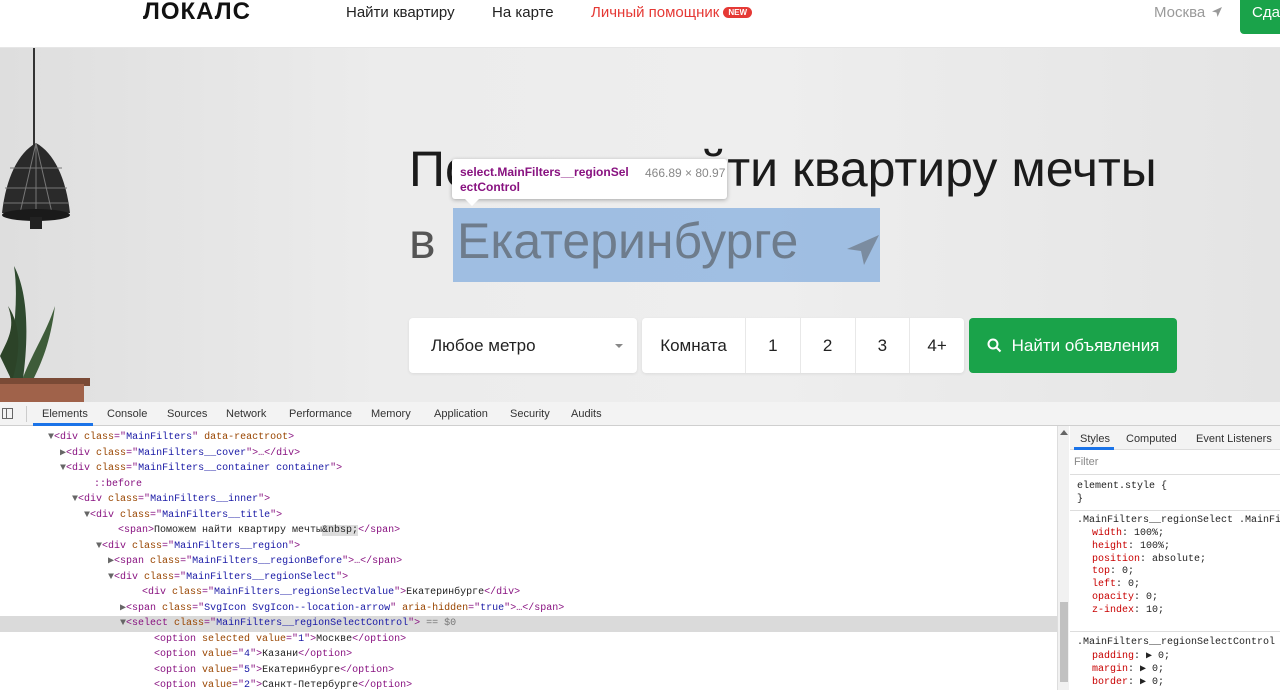 The width and height of the screenshot is (1280, 690). I want to click on dom-node-line: ▼<div class="MainFilters__inner">, so click(528, 500).